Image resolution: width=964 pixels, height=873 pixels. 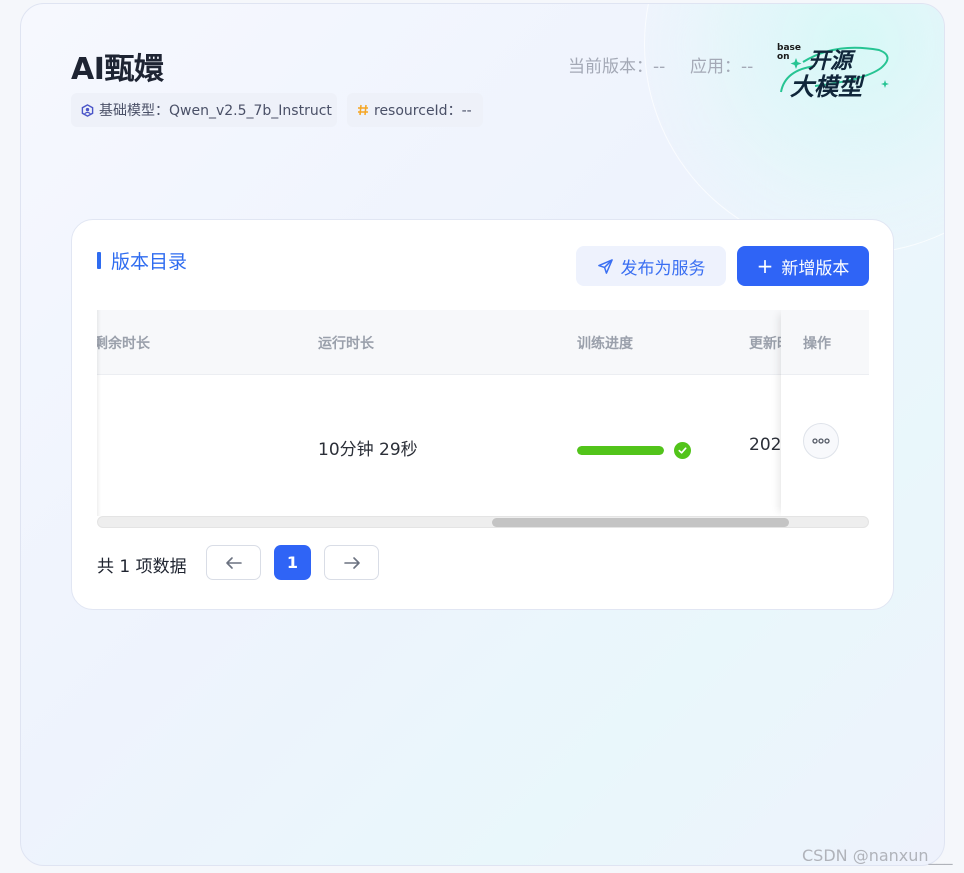 What do you see at coordinates (605, 344) in the screenshot?
I see `column-training-progress: 训练进度` at bounding box center [605, 344].